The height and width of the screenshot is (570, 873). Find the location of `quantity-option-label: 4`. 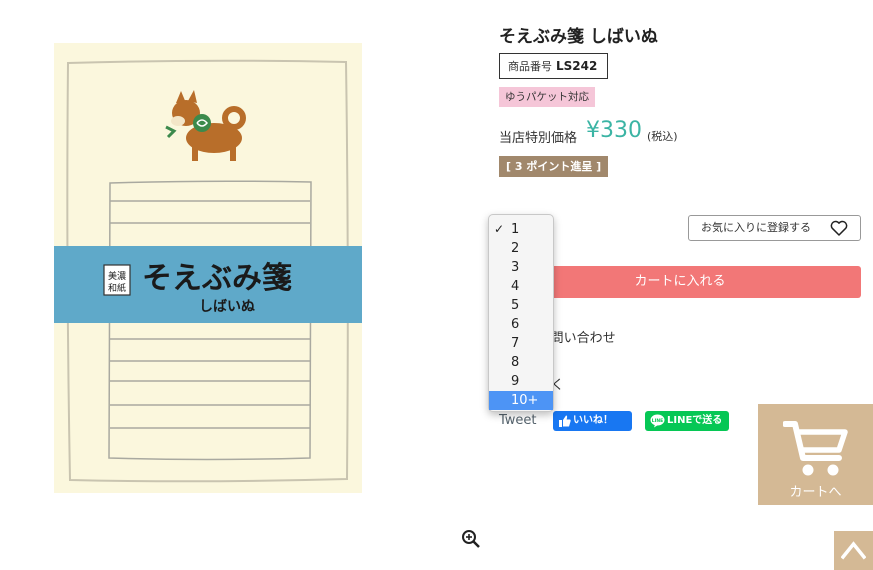

quantity-option-label: 4 is located at coordinates (515, 286).